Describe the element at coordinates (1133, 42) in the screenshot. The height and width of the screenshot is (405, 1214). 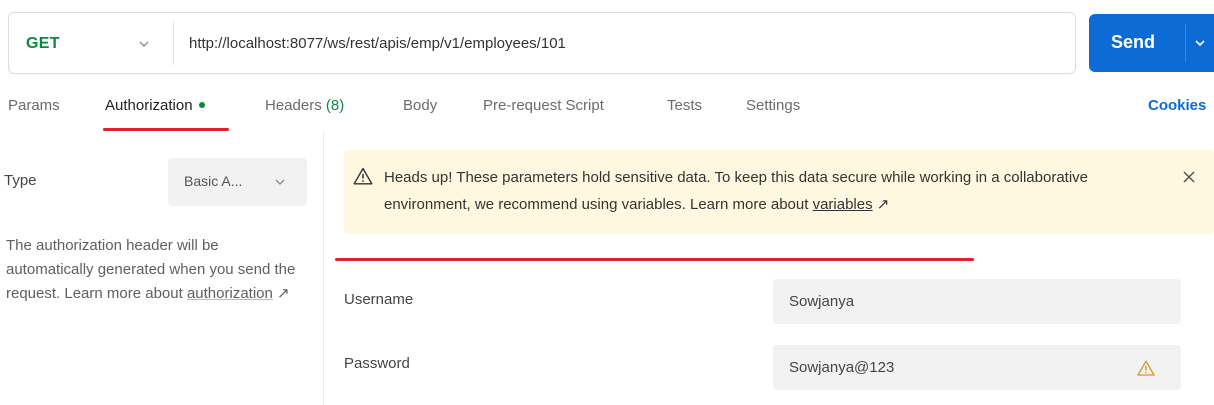
I see `send-label: Send` at that location.